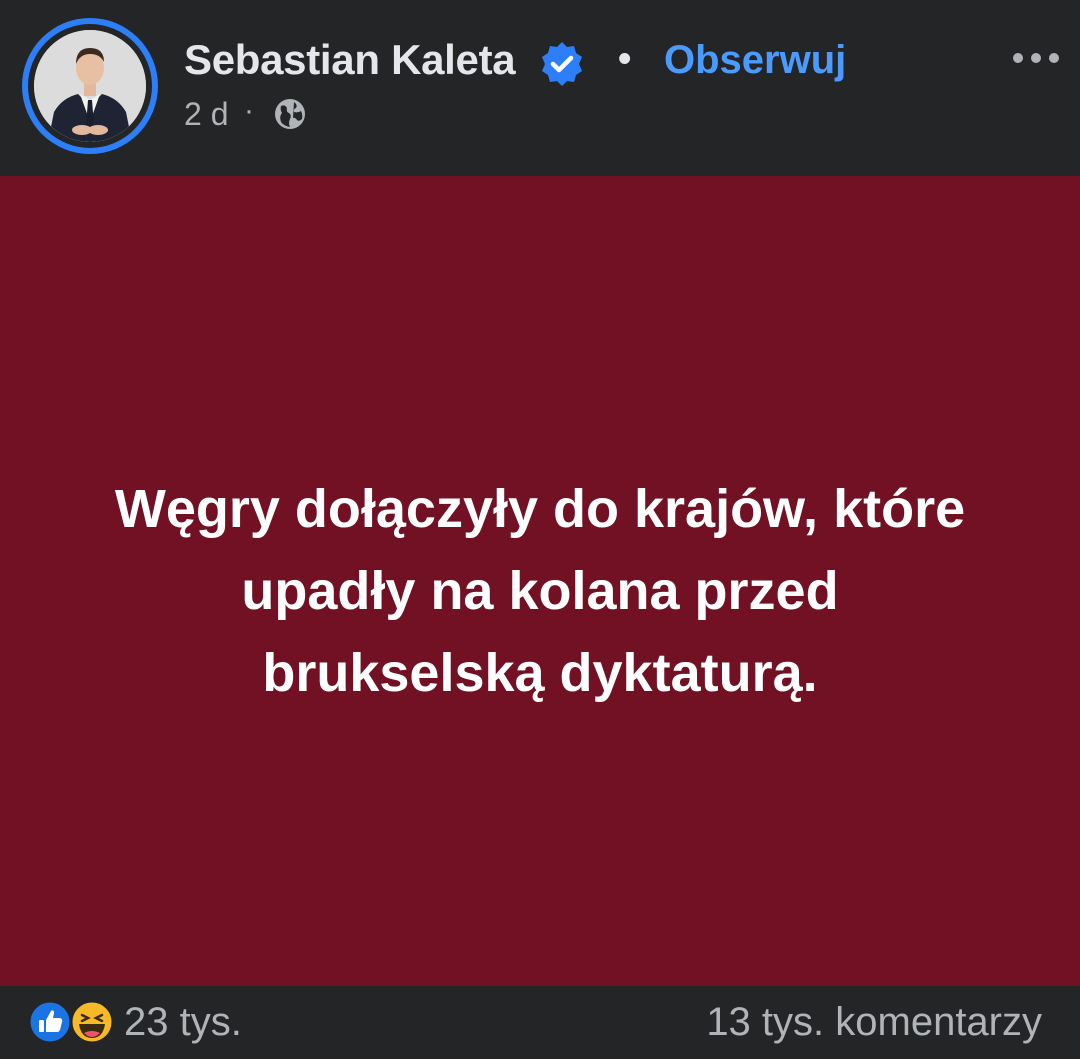 The width and height of the screenshot is (1080, 1059). What do you see at coordinates (206, 114) in the screenshot?
I see `post-timestamp: 2 d` at bounding box center [206, 114].